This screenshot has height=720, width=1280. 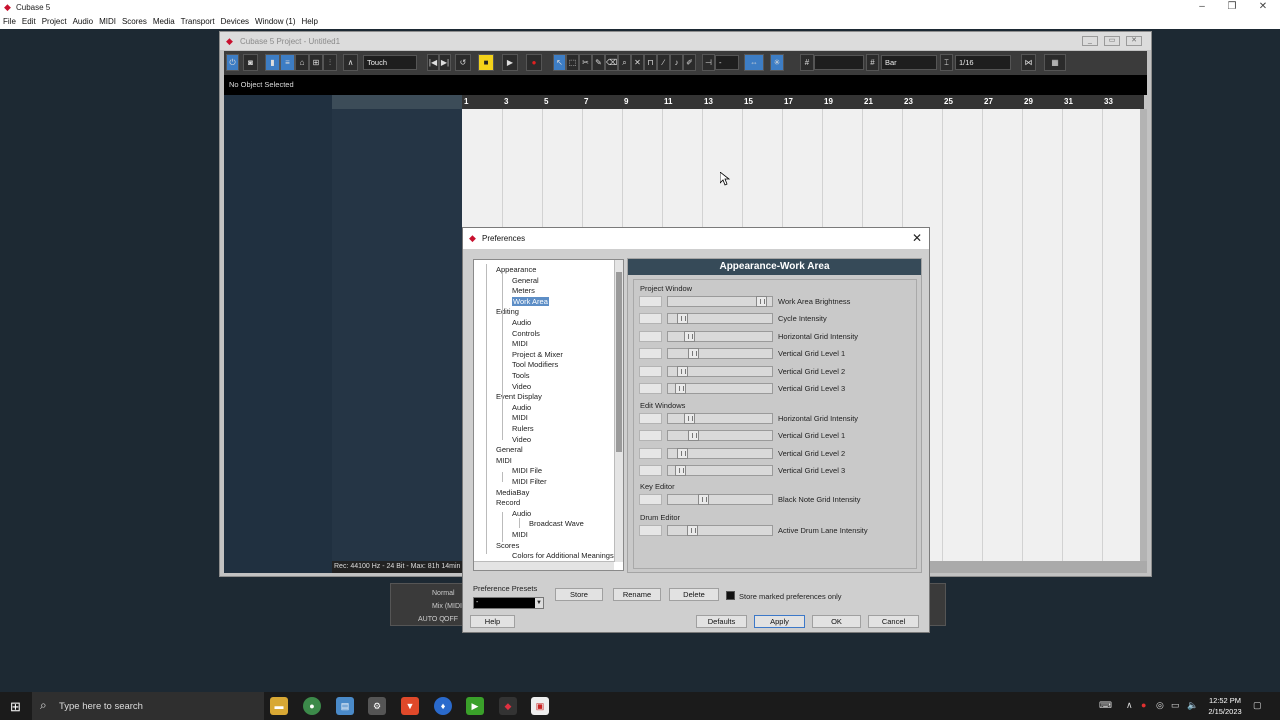 I want to click on transport-mix-label: Mix (MIDI), so click(x=448, y=606).